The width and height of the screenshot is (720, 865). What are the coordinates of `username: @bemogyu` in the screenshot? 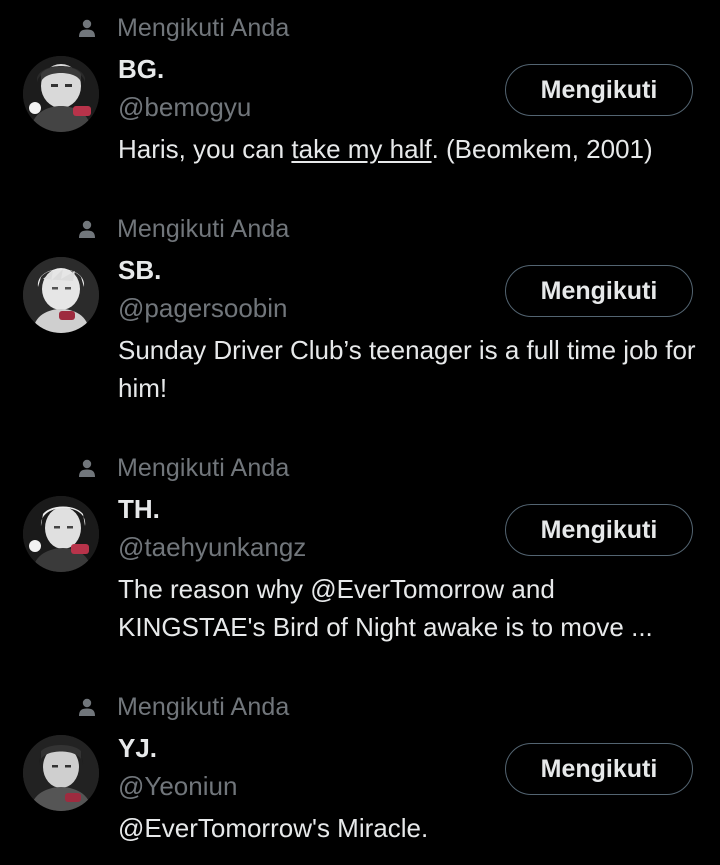 It's located at (184, 107).